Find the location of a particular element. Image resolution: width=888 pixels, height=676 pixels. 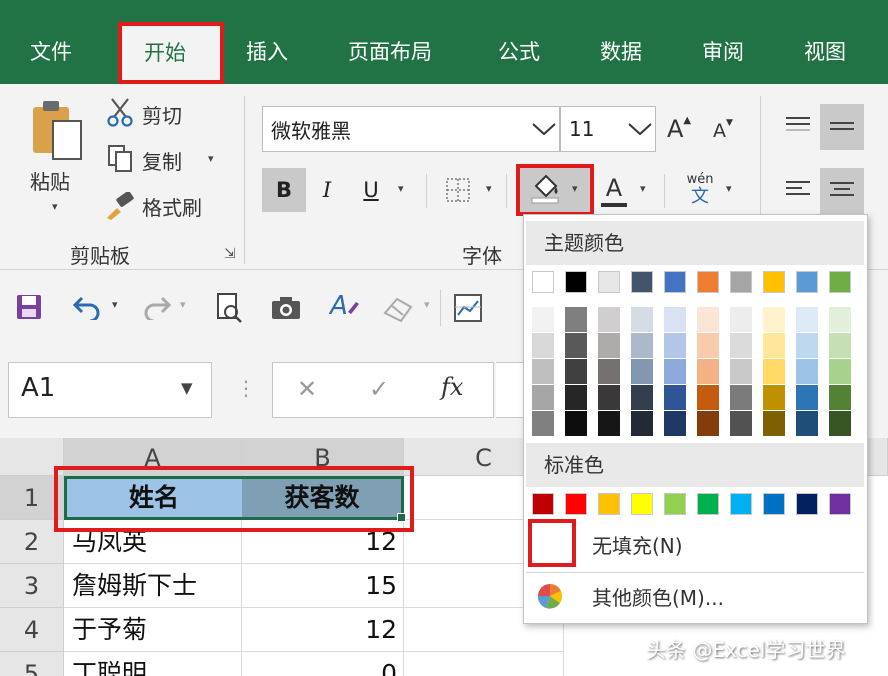

cut-icon is located at coordinates (120, 112).